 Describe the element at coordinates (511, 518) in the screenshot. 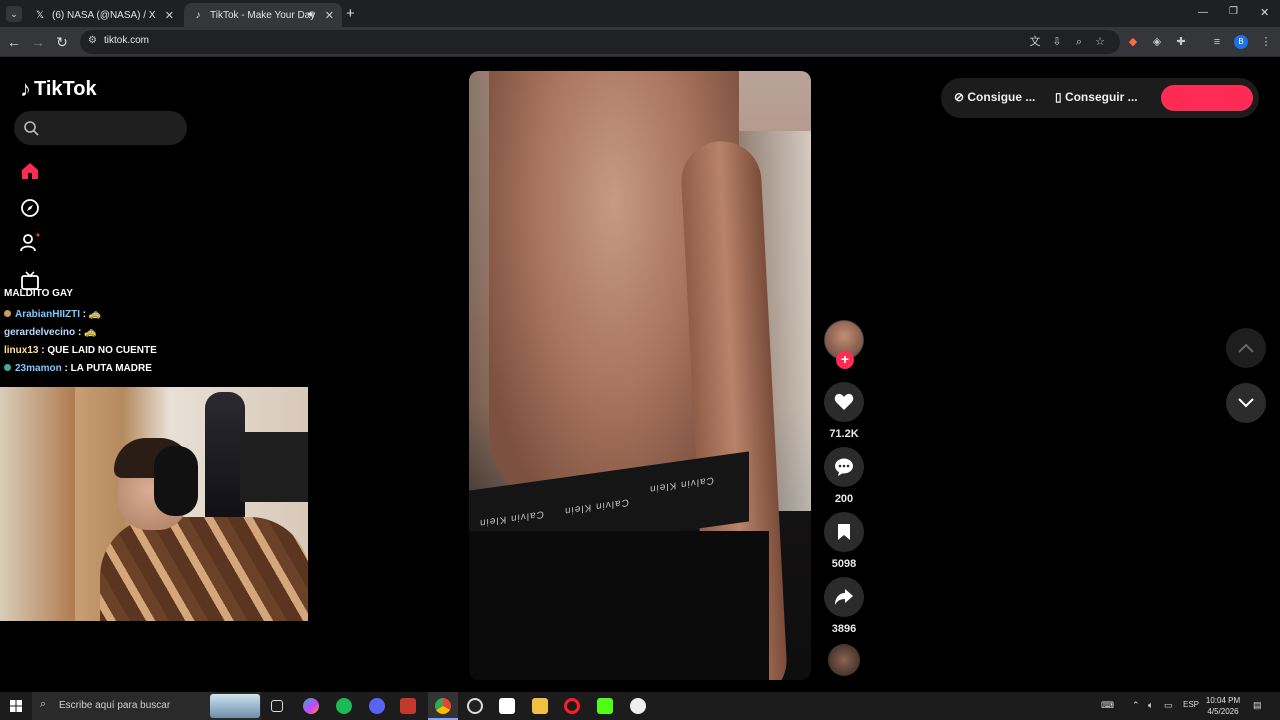

I see `waistband-text: Calvin Klein` at that location.